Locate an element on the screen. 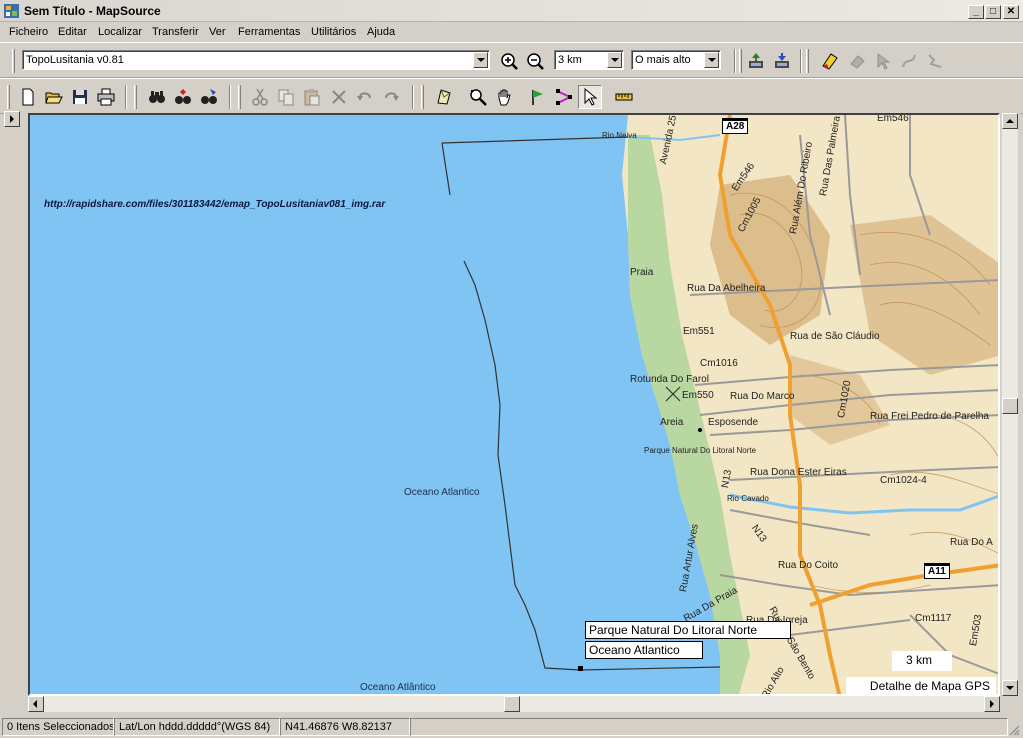 The image size is (1023, 738). expand-sidebar-button is located at coordinates (12, 119).